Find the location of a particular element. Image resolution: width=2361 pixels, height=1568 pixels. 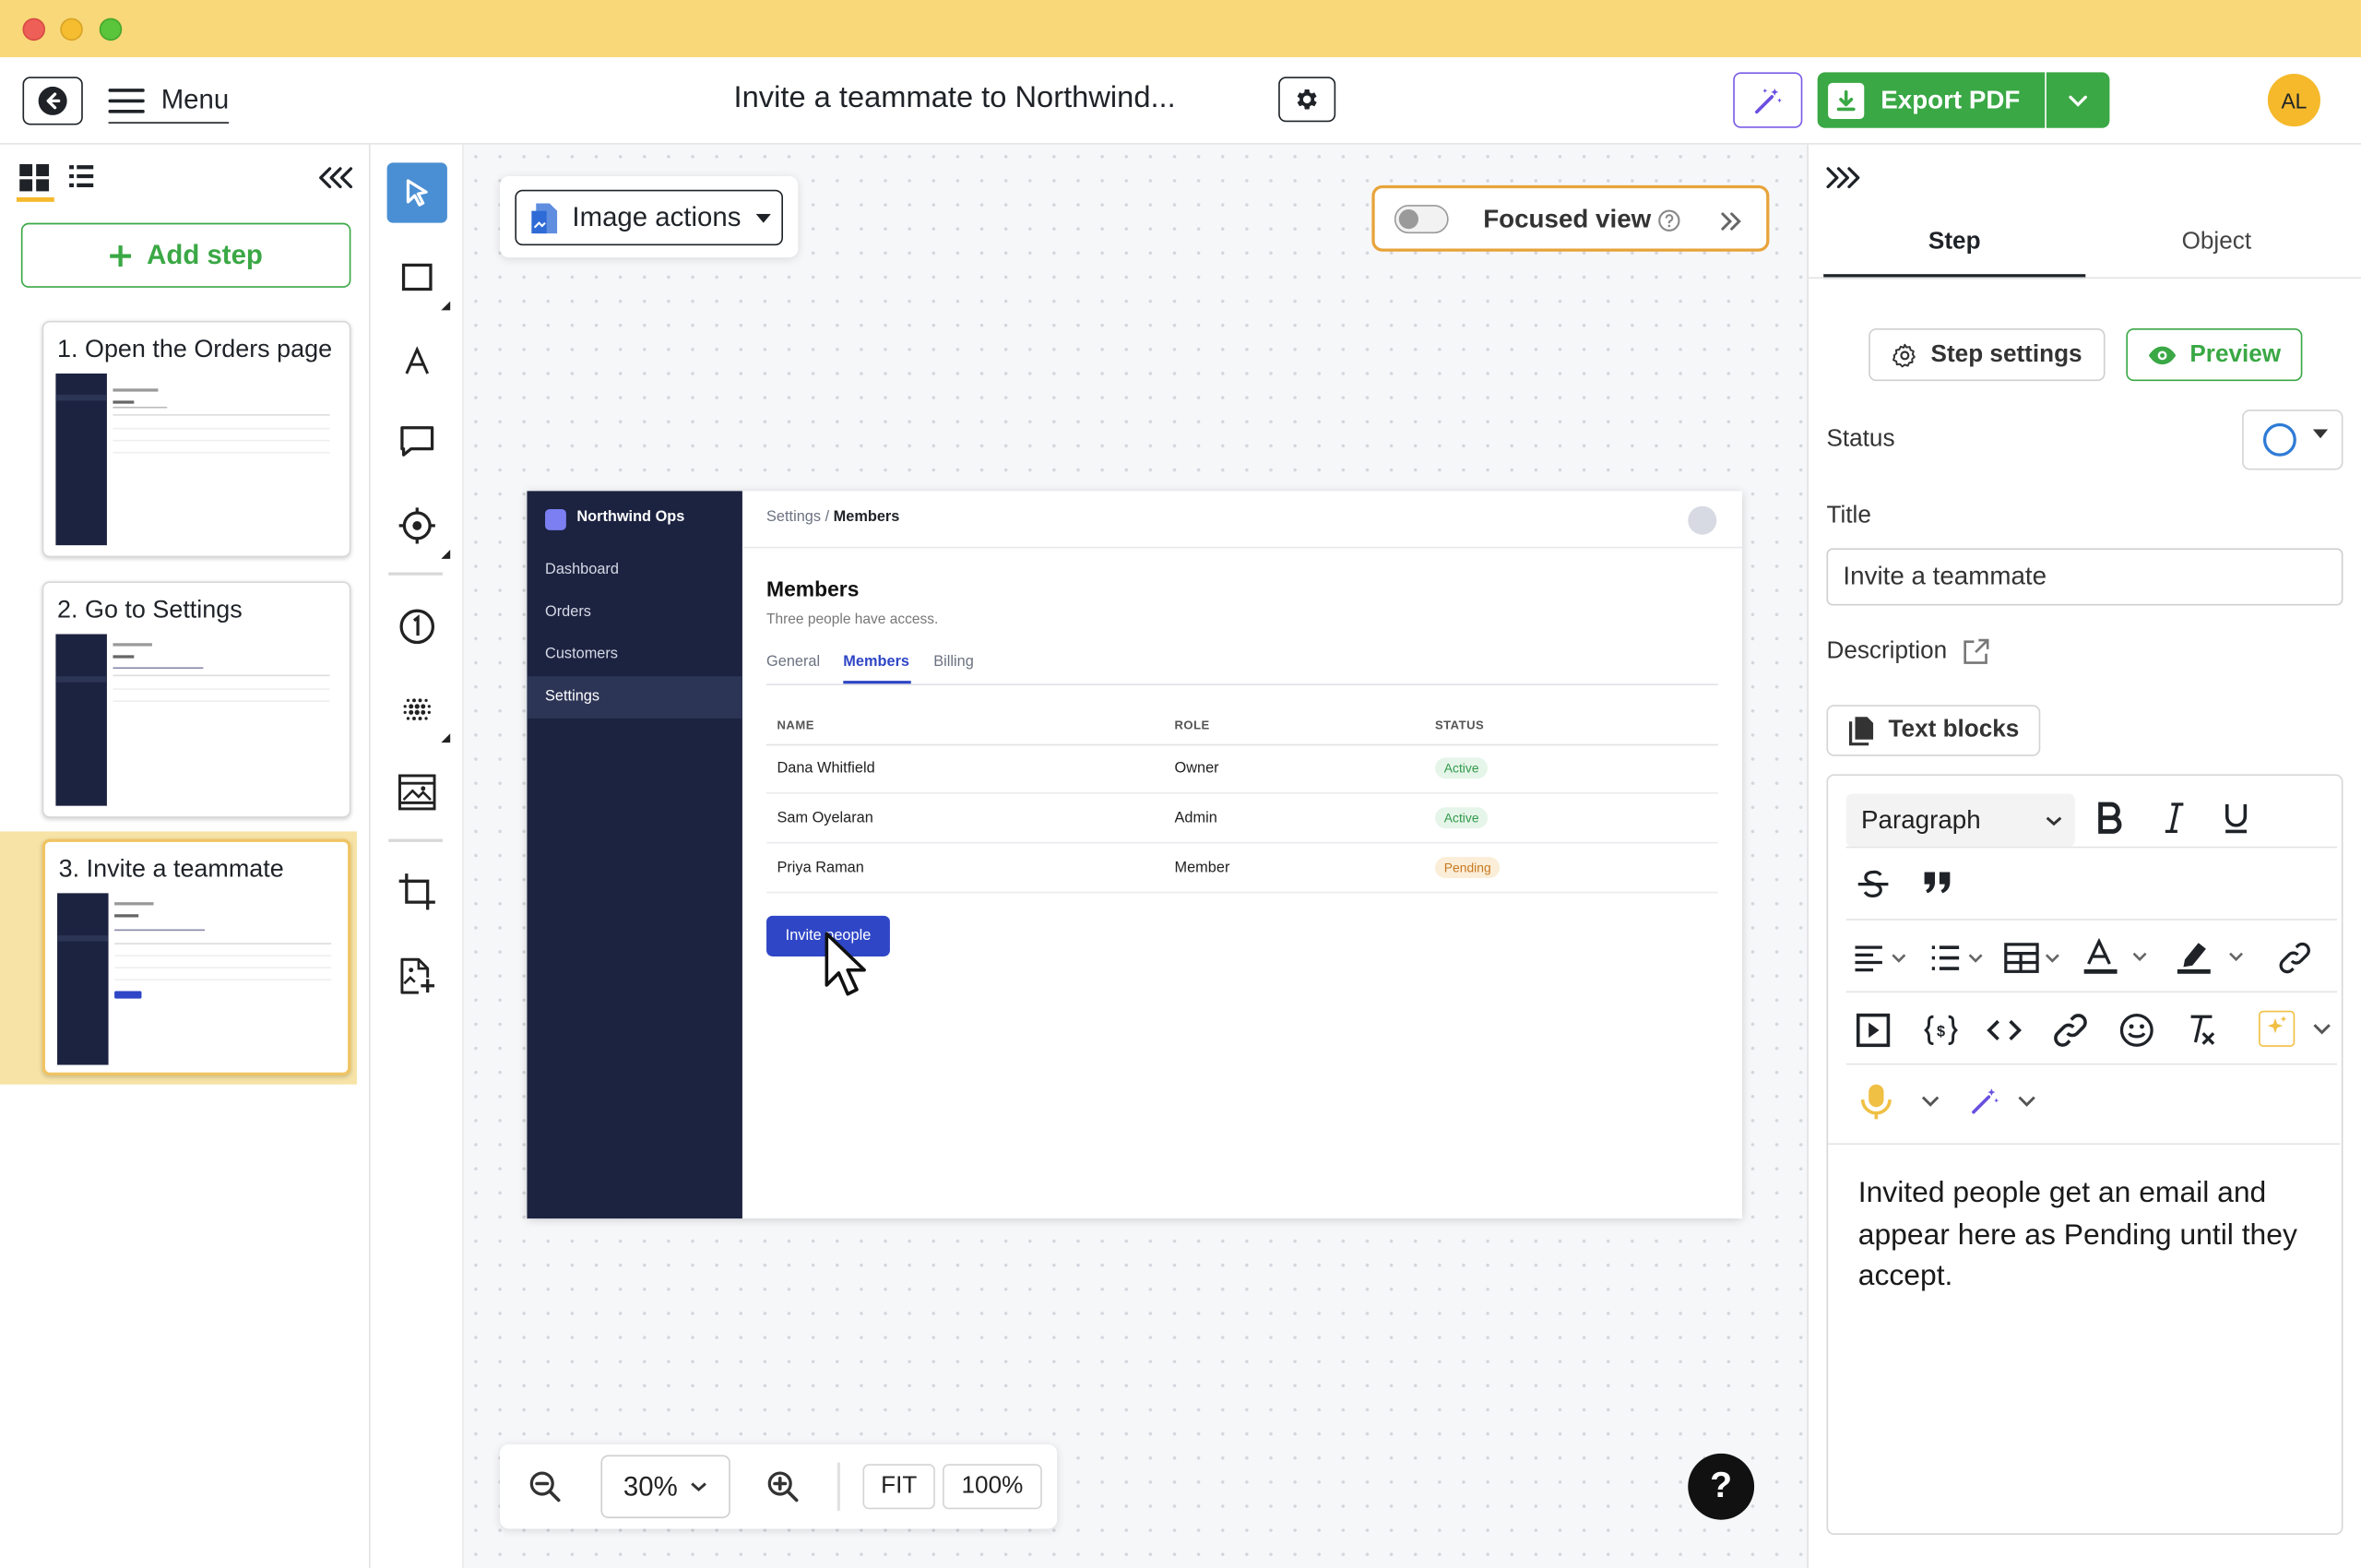

microphone-icon is located at coordinates (1876, 1102).